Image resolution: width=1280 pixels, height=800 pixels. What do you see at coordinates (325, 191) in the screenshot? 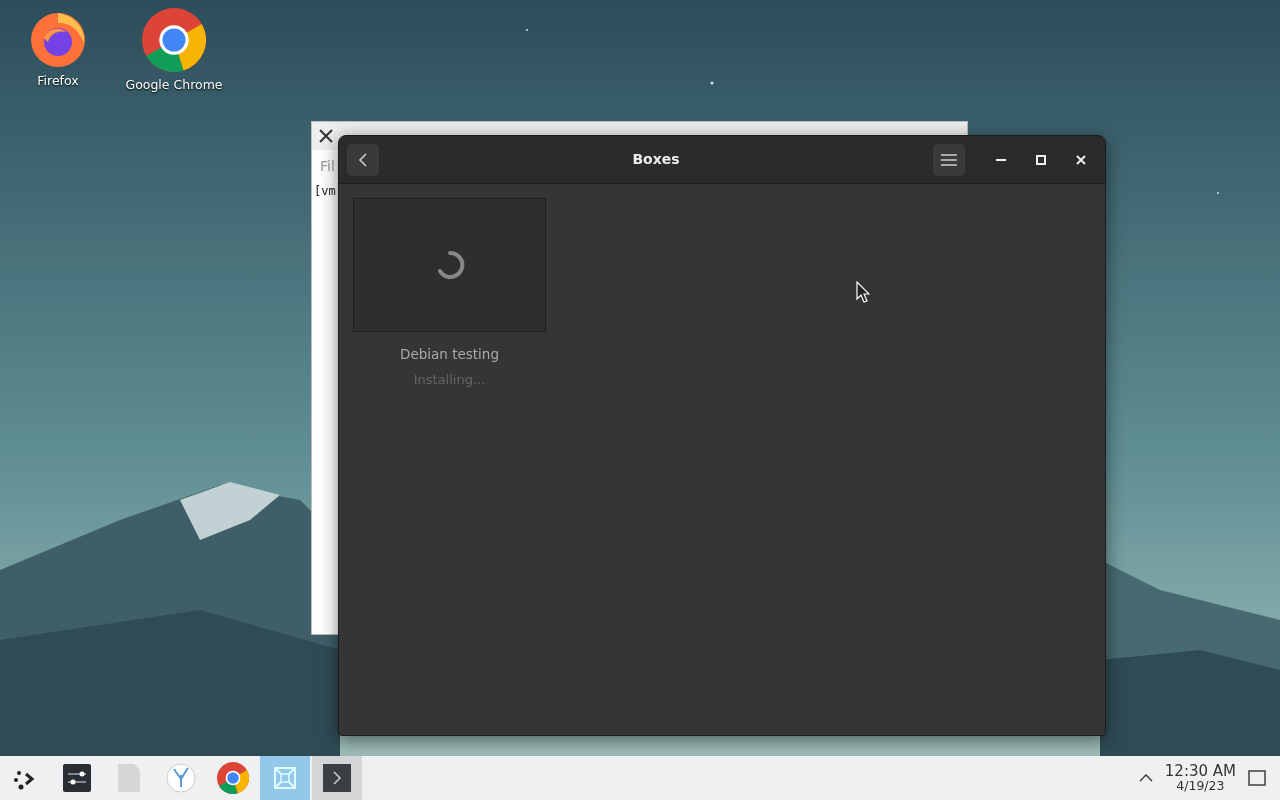
I see `terminal-text: [vm` at bounding box center [325, 191].